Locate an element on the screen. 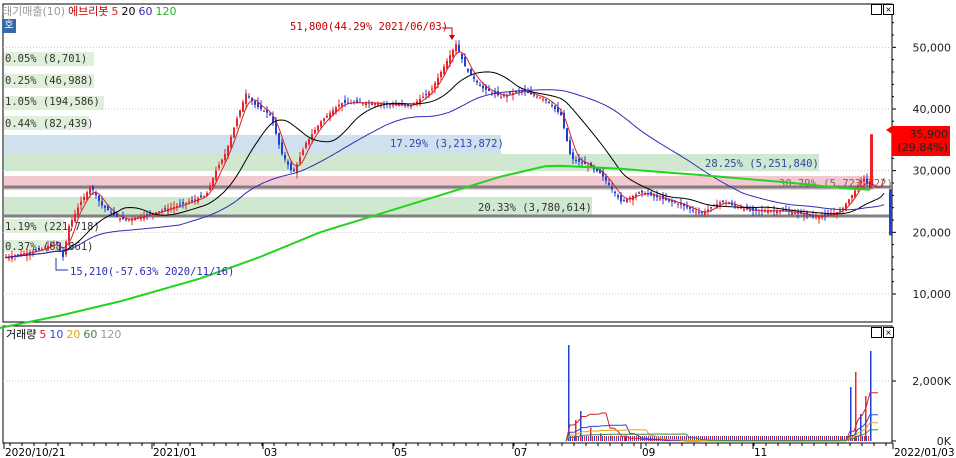 The height and width of the screenshot is (458, 956). ma120-legend: 120 is located at coordinates (166, 11).